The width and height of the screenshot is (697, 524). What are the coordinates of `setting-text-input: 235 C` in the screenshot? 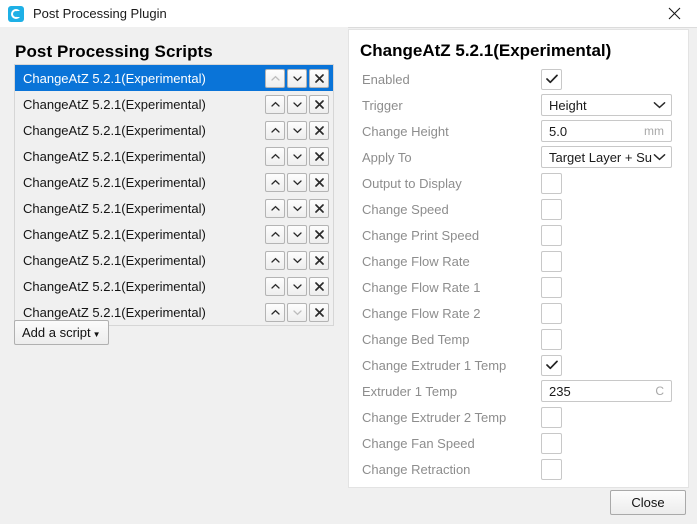 It's located at (606, 391).